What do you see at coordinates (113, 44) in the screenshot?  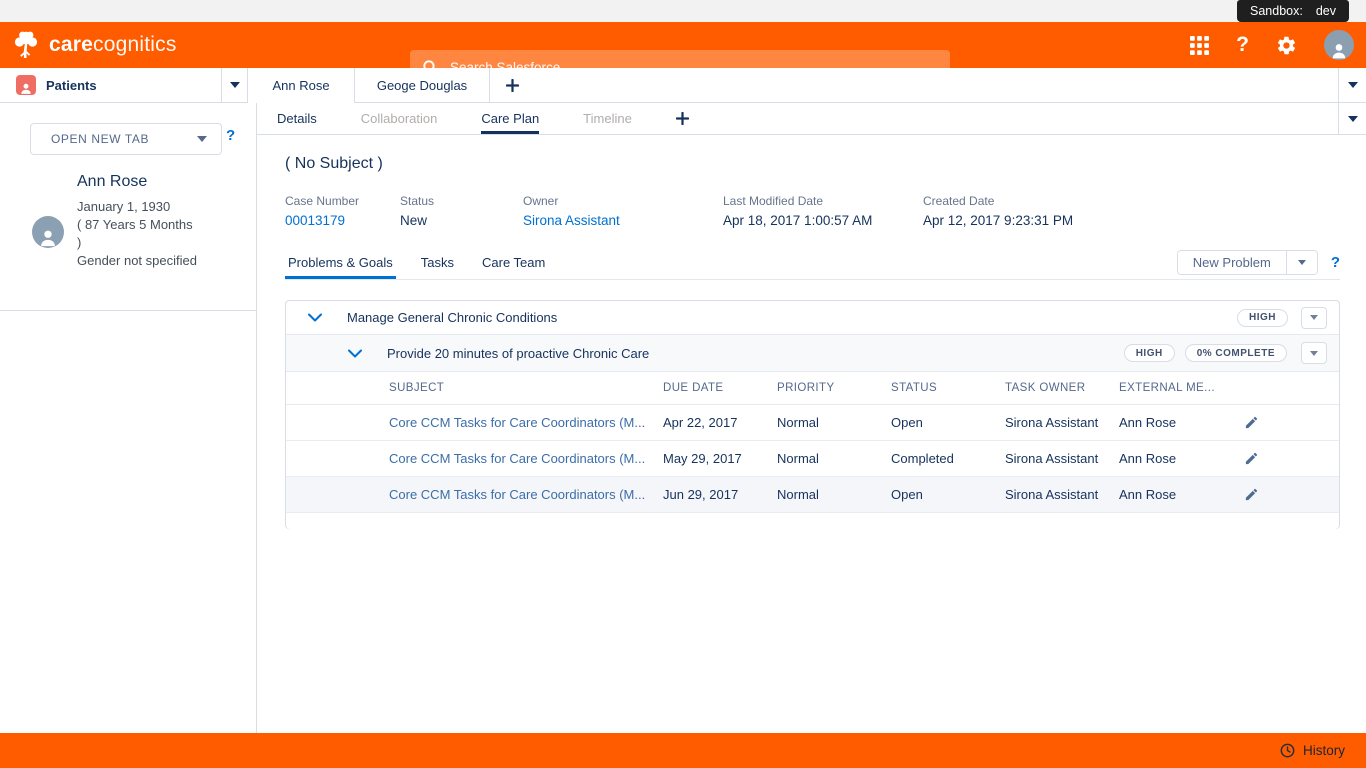 I see `brand-name: carecognitics` at bounding box center [113, 44].